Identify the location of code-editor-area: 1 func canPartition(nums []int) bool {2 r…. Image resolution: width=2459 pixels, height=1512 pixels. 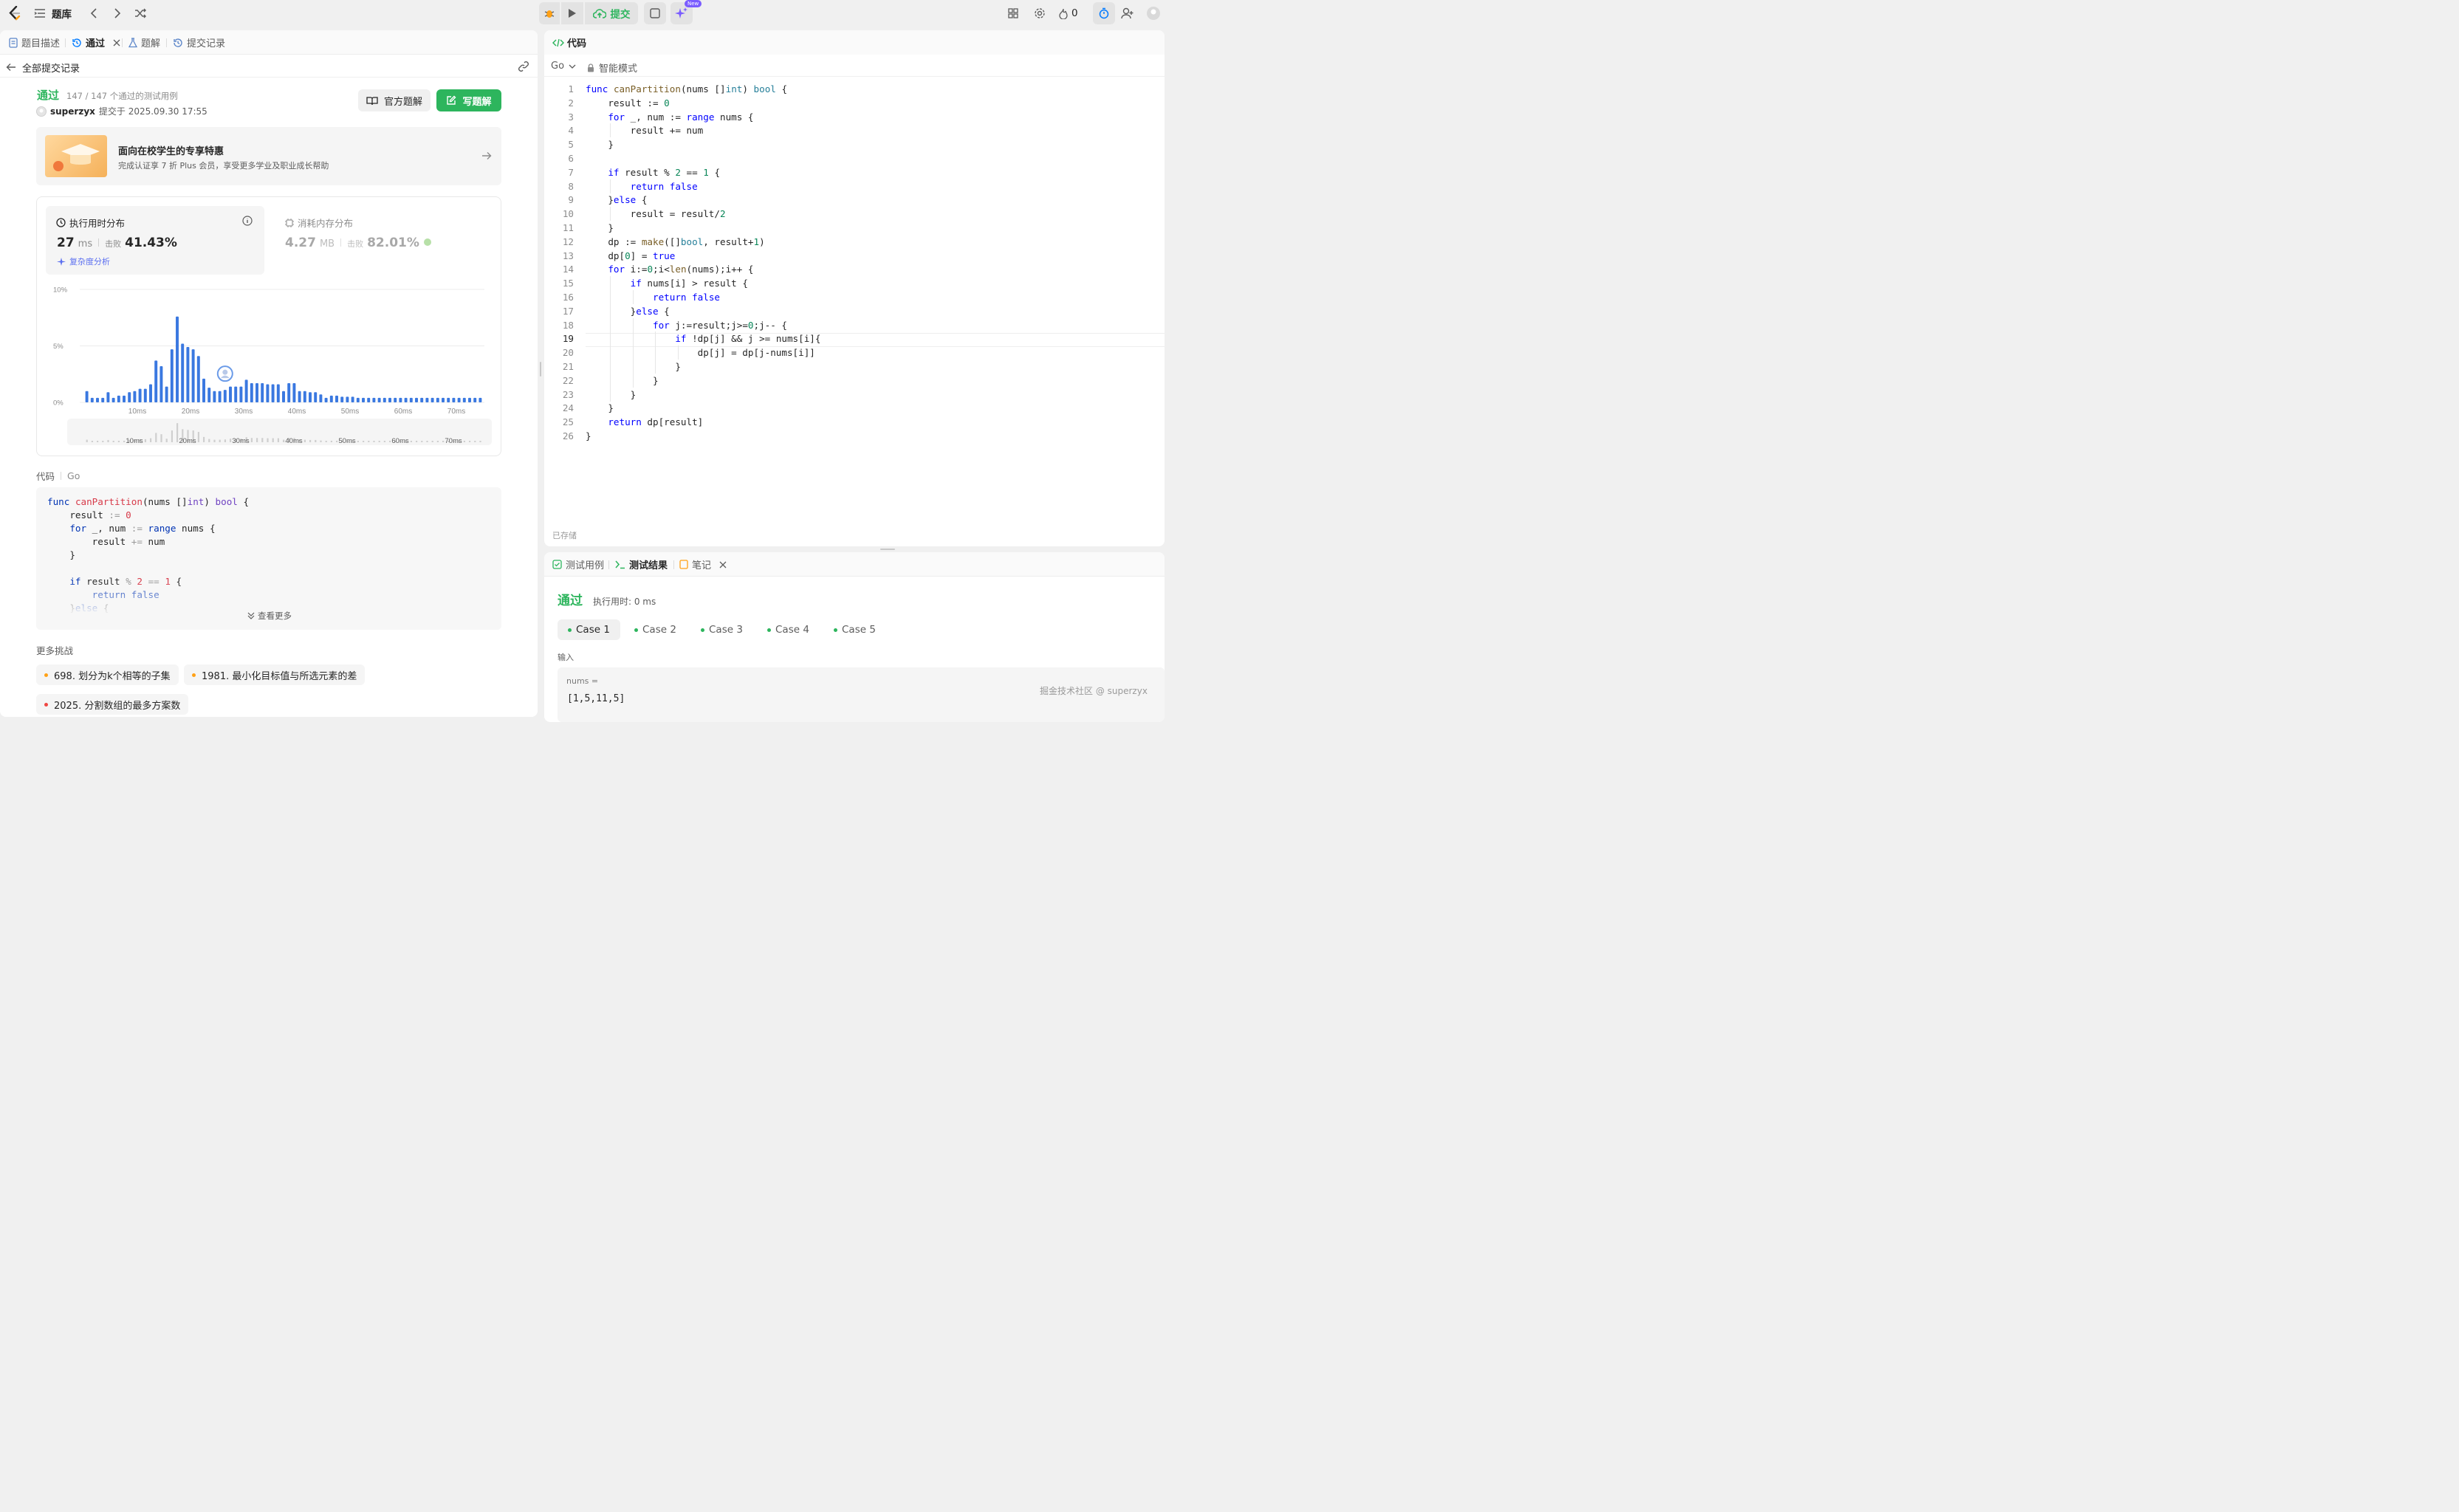
(854, 266).